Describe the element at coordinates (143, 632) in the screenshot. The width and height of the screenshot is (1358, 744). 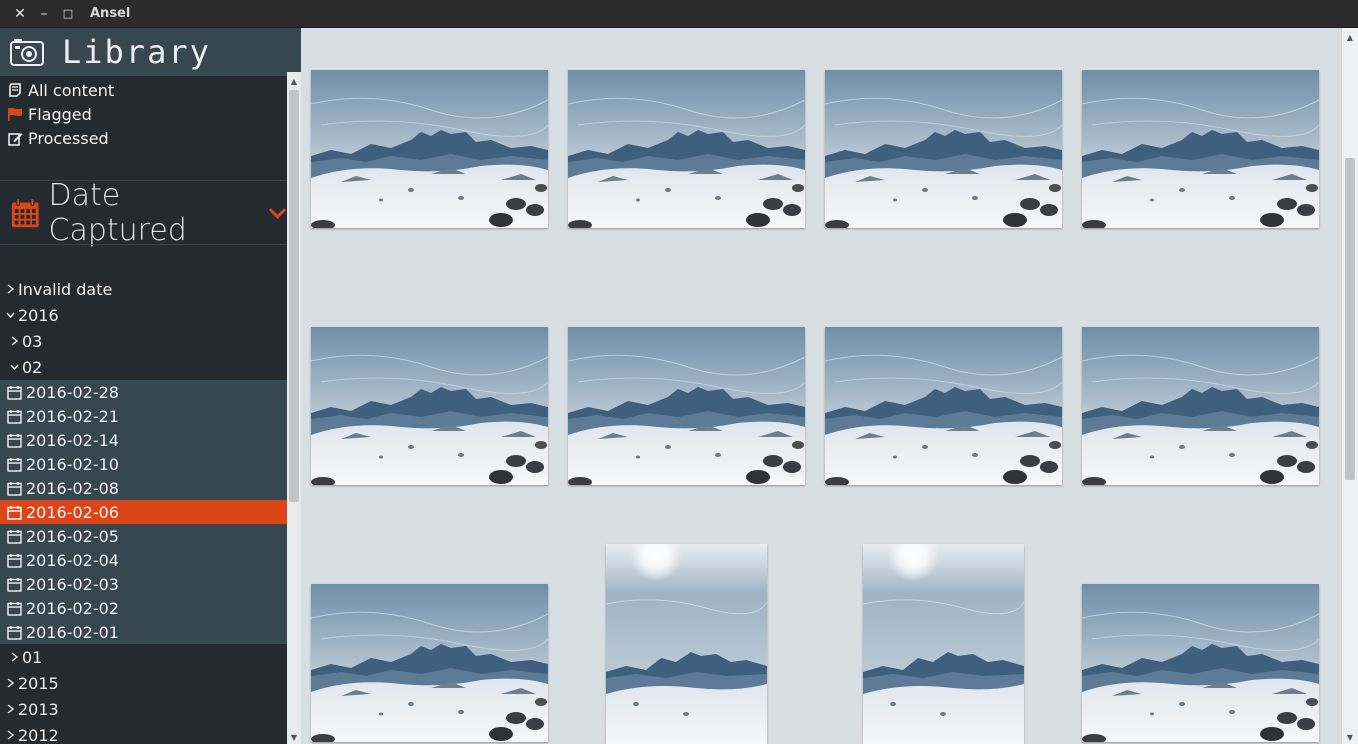
I see `tree-item-day: 2016-02-01` at that location.